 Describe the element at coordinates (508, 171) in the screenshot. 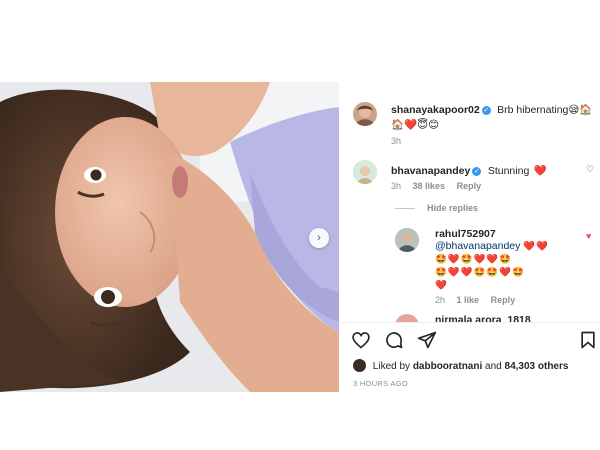

I see `comment-text: Stunning` at that location.